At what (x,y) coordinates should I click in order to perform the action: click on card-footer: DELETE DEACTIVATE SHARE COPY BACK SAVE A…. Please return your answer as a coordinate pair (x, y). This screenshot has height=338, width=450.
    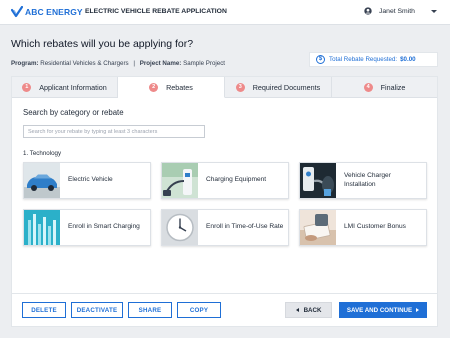
    Looking at the image, I should click on (224, 309).